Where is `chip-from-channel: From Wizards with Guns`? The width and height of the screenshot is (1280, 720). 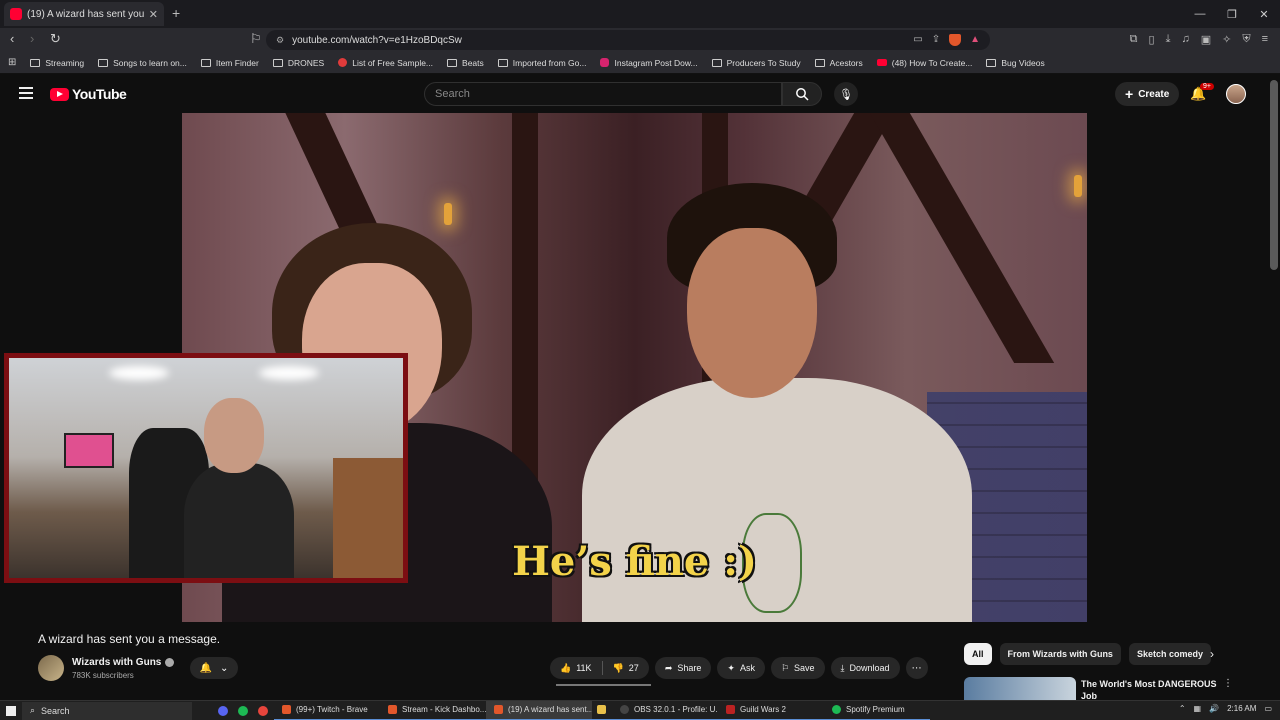 chip-from-channel: From Wizards with Guns is located at coordinates (1060, 654).